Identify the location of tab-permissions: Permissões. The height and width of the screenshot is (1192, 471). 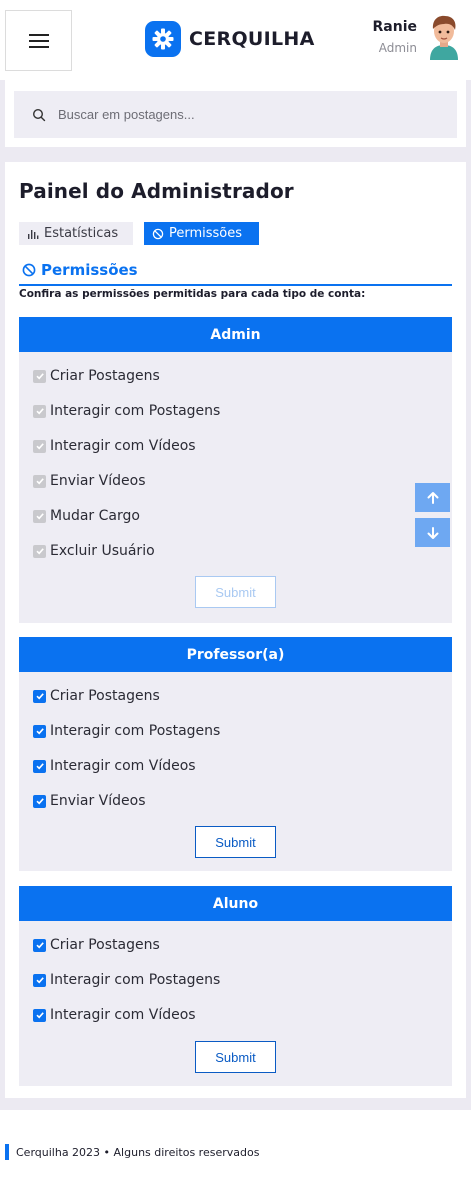
(201, 233).